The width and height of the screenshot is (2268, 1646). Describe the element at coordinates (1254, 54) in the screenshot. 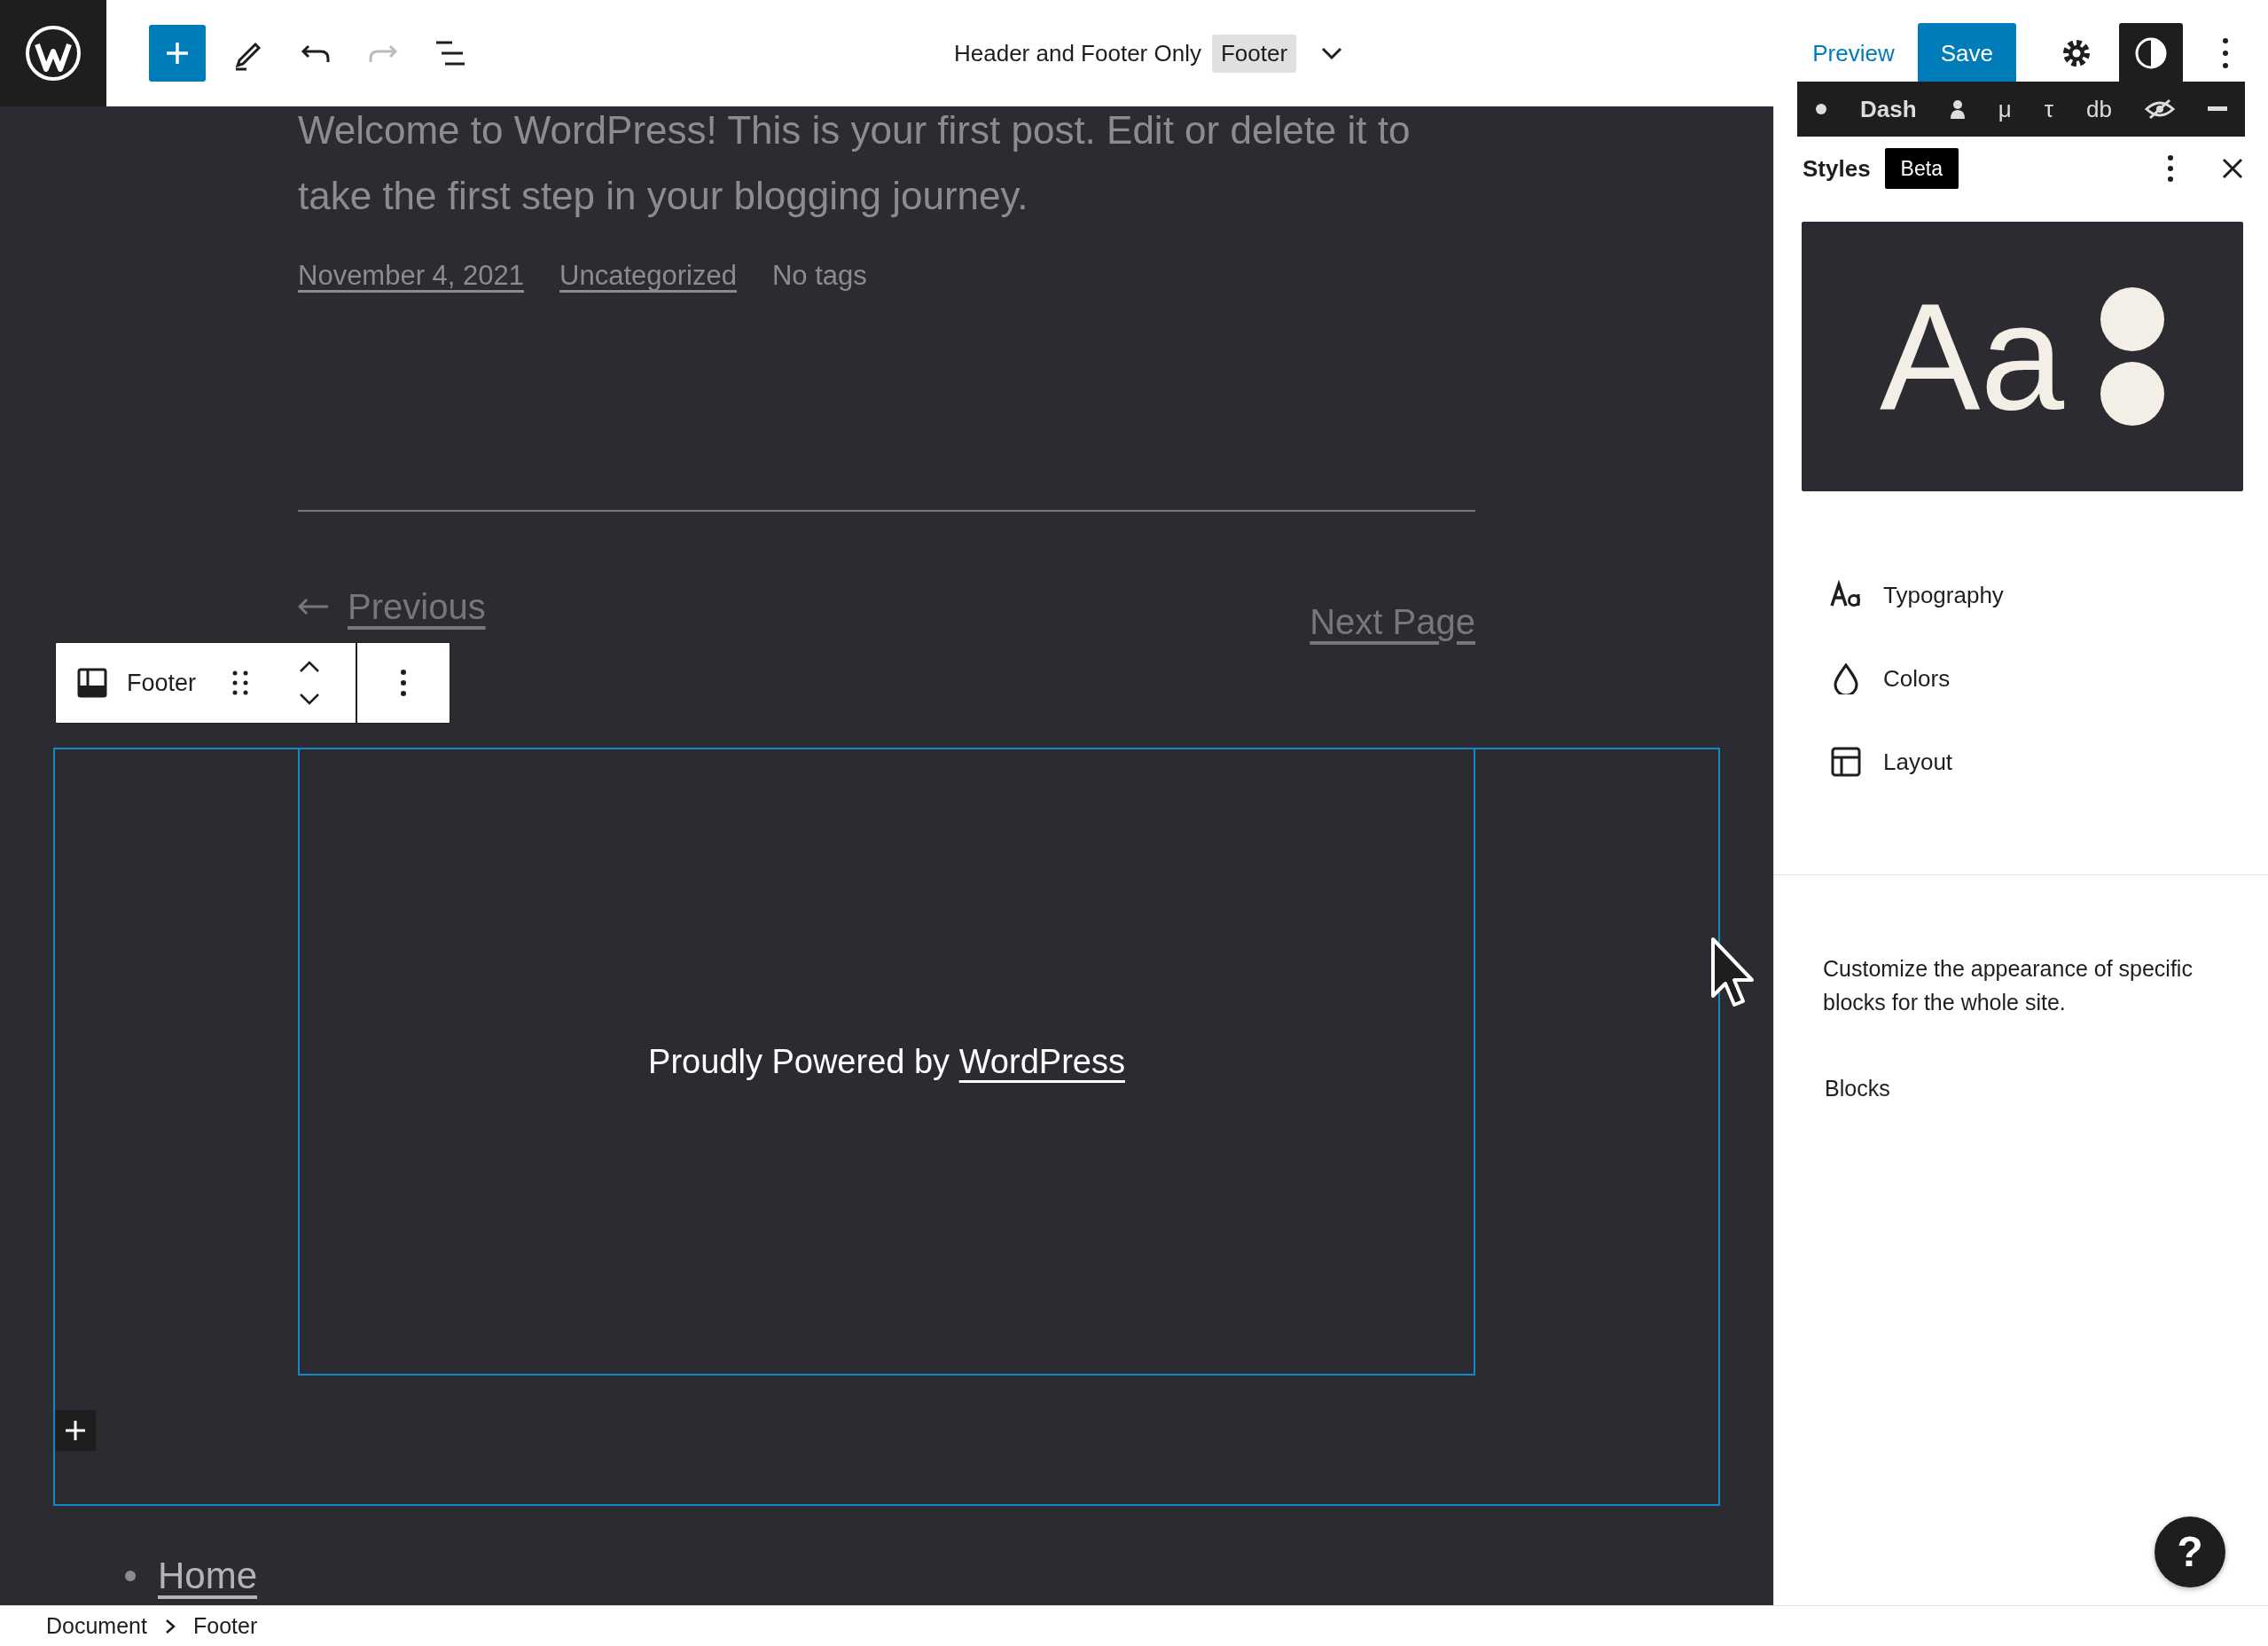

I see `template-type-label: Footer` at that location.